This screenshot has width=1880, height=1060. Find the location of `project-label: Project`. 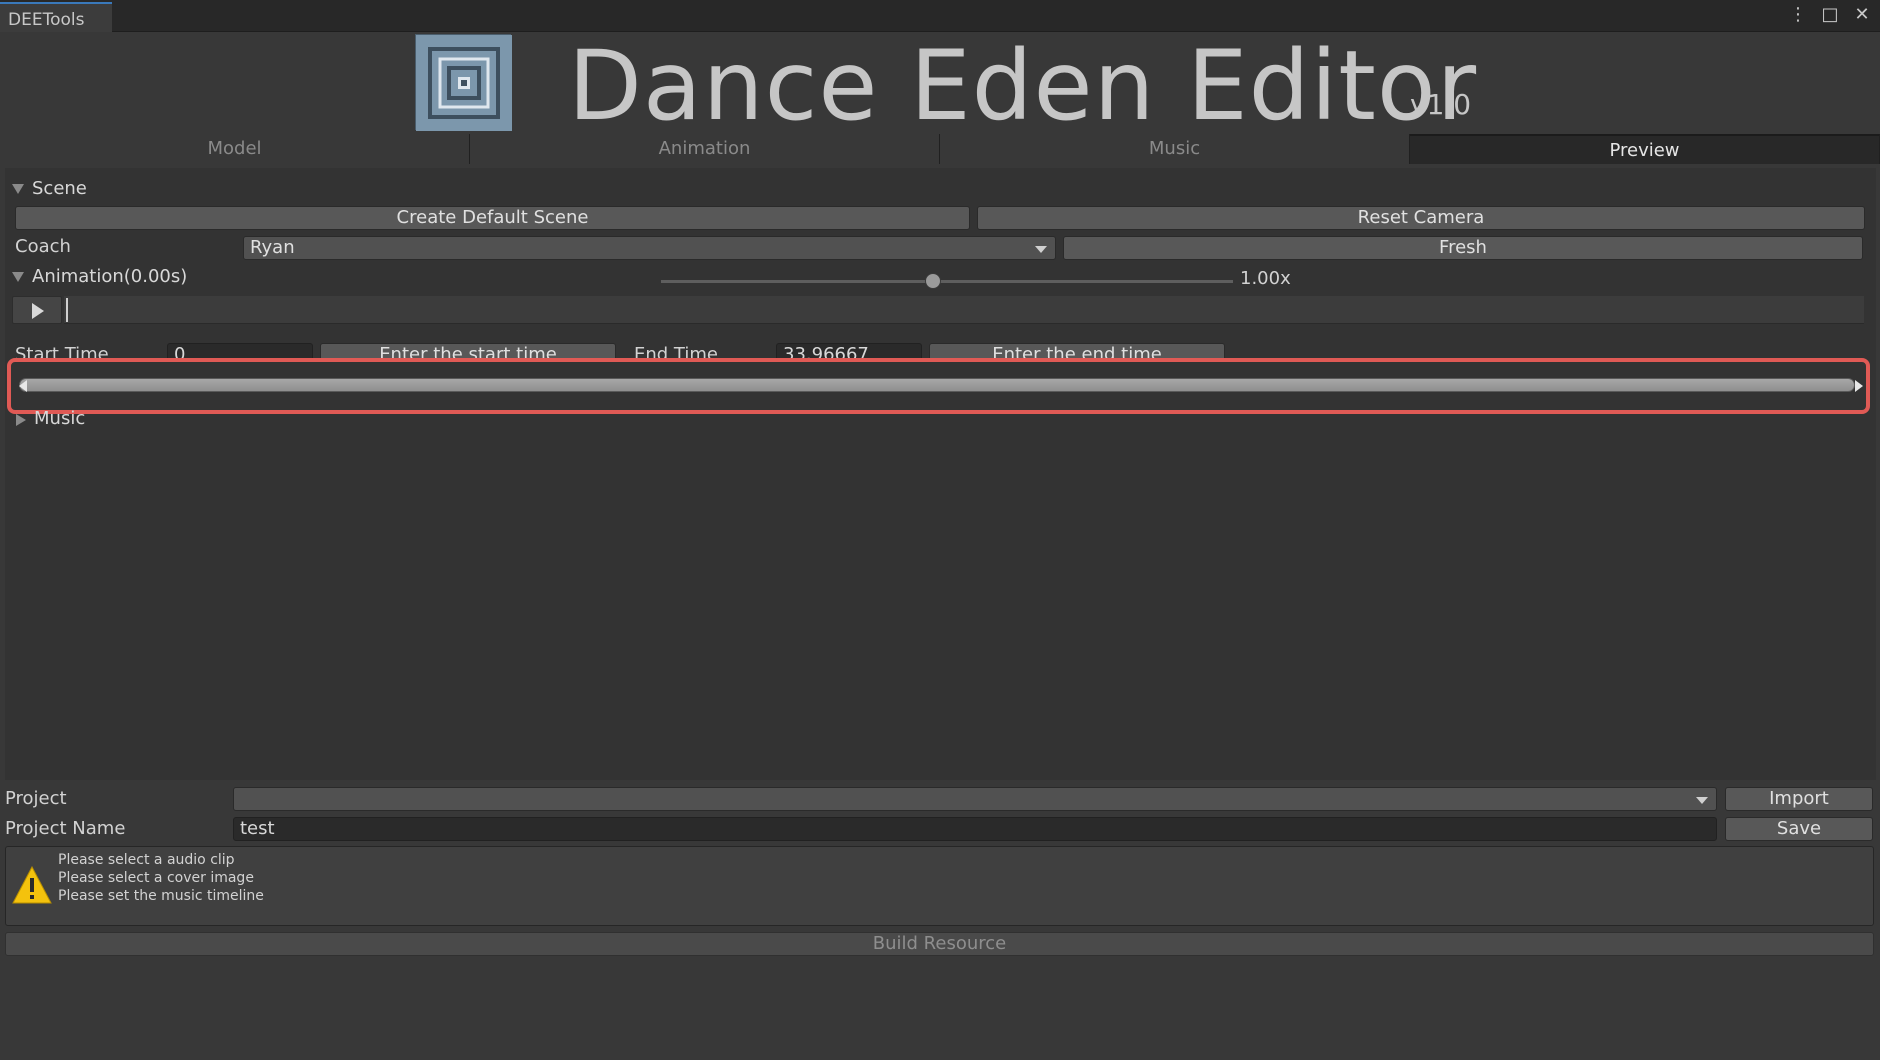

project-label: Project is located at coordinates (36, 798).